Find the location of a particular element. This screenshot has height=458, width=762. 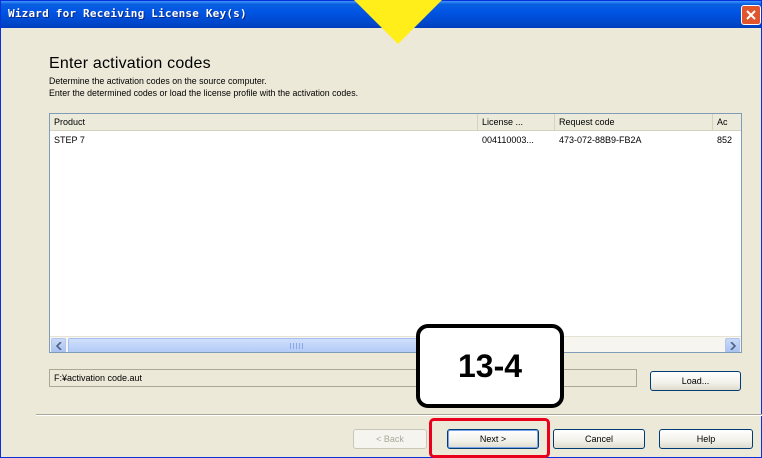

cancel-button: Cancel is located at coordinates (599, 439).